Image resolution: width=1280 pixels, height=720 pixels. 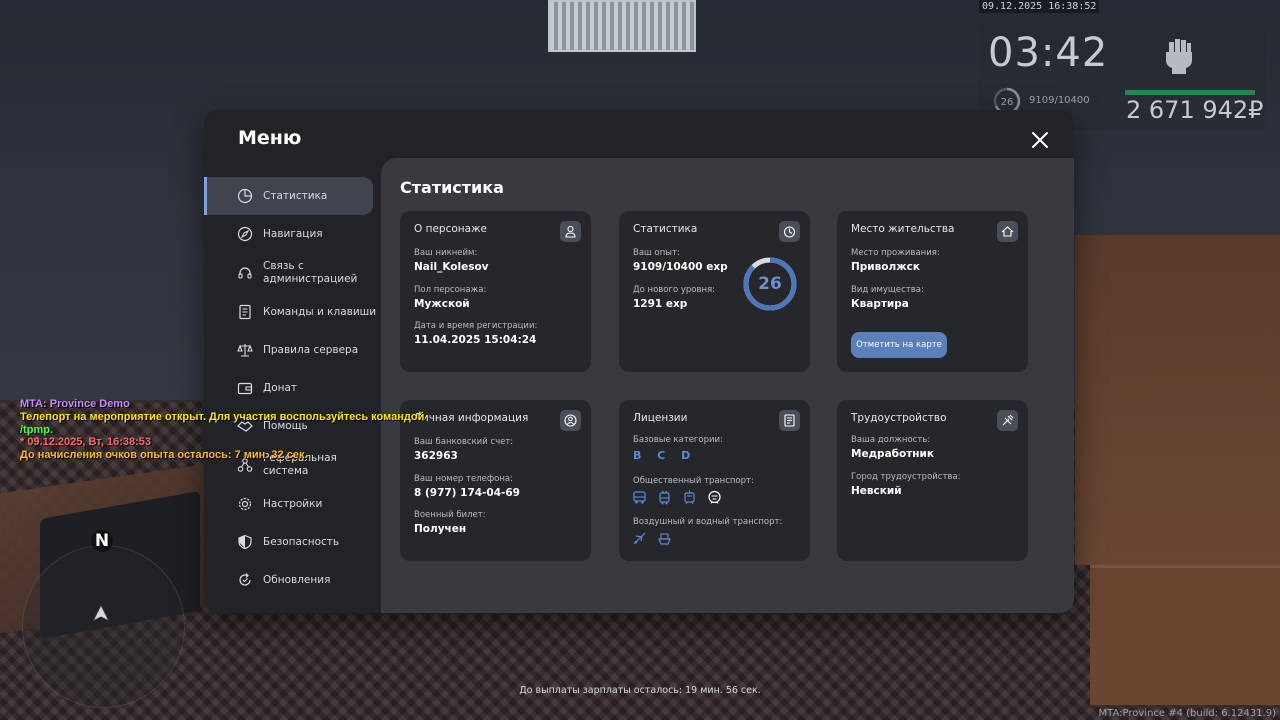 What do you see at coordinates (451, 229) in the screenshot?
I see `card-title: О персонаже` at bounding box center [451, 229].